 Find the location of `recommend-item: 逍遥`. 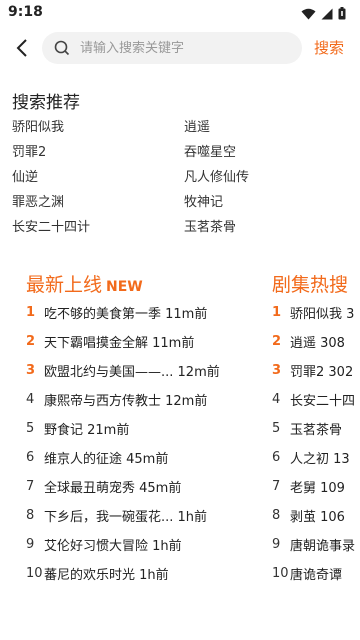

recommend-item: 逍遥 is located at coordinates (197, 125).